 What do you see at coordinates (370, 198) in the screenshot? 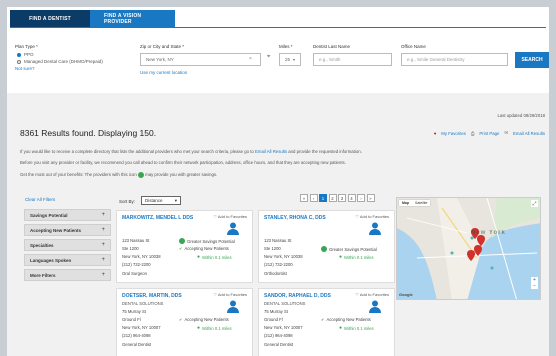
I see `last-page-button: »` at bounding box center [370, 198].